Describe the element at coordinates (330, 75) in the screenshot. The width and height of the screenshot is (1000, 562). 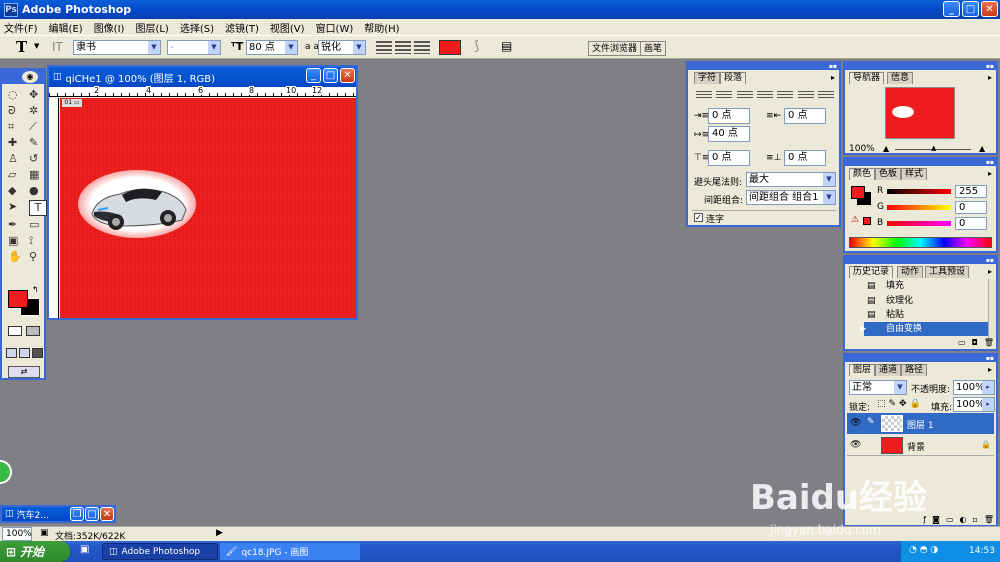
I see `doc-maximize-button: □` at that location.